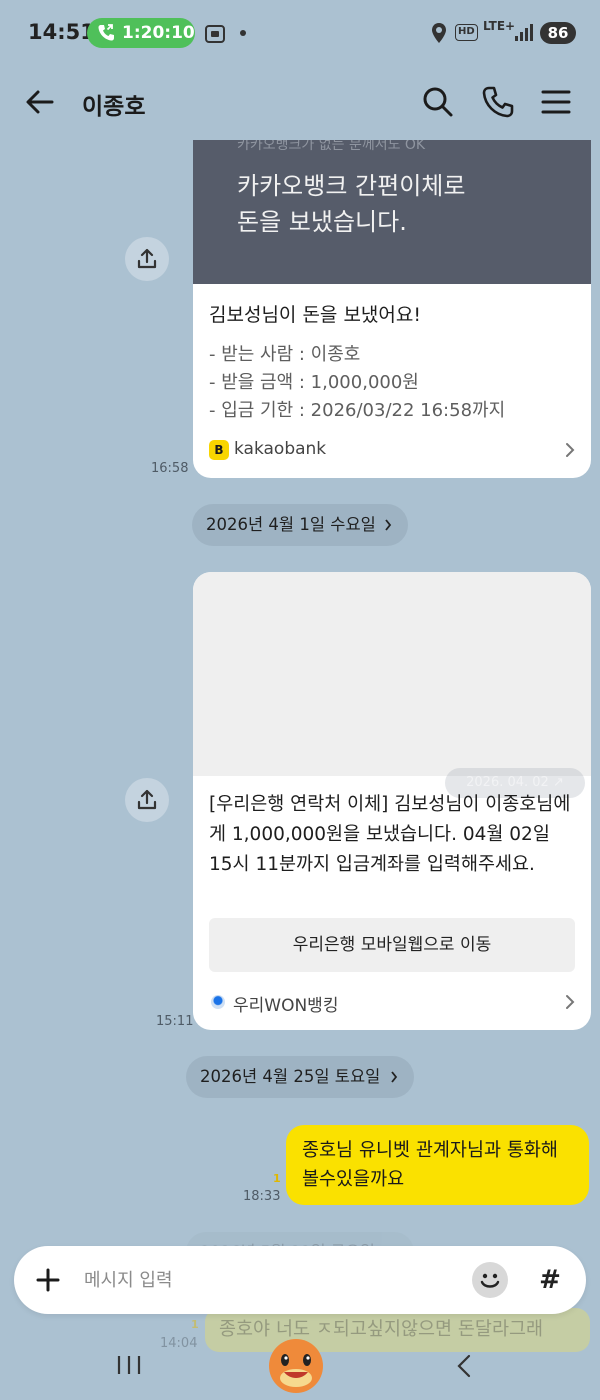  What do you see at coordinates (397, 1330) in the screenshot?
I see `faded-message-bubble: 종호야 너도 ㅈ되고싶지않으면 돈달라그래` at bounding box center [397, 1330].